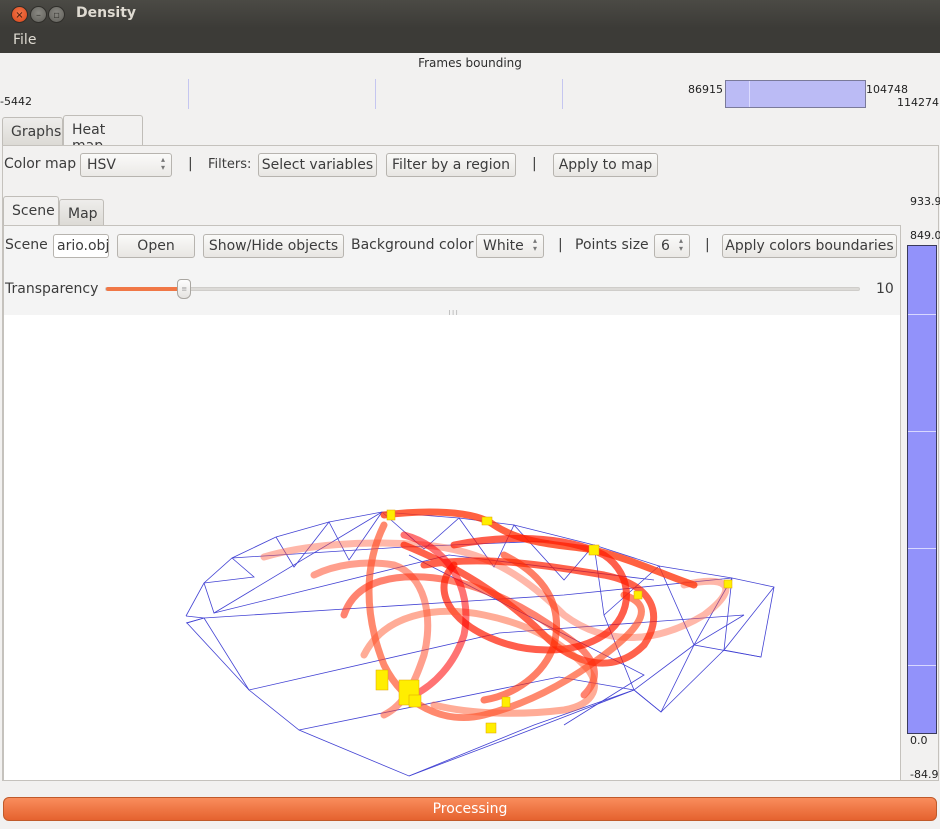 The height and width of the screenshot is (829, 940). I want to click on frames-min-label: -5442, so click(16, 101).